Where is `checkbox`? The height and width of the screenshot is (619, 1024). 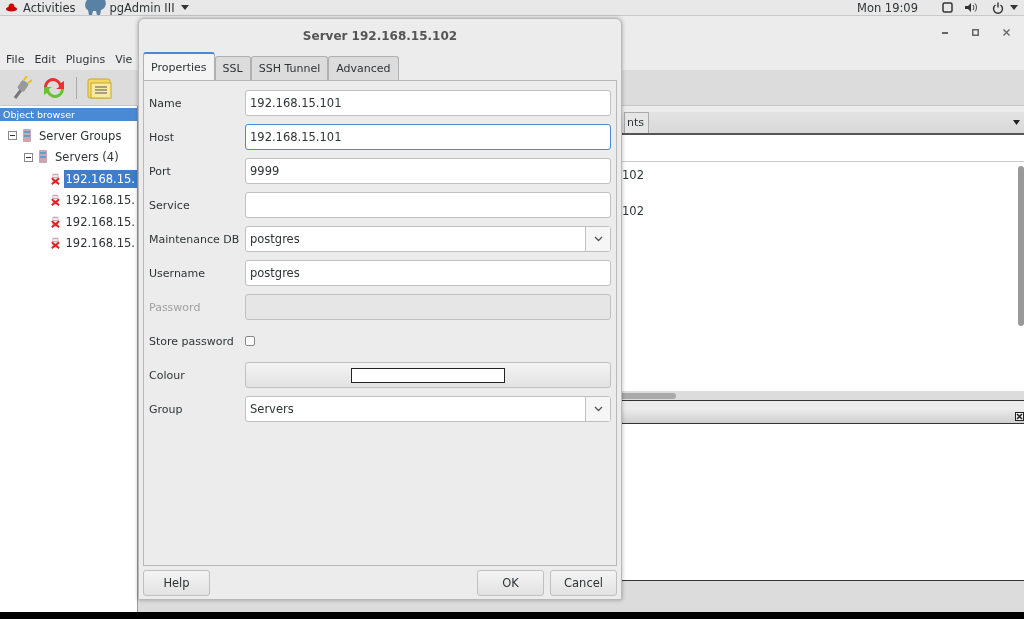
checkbox is located at coordinates (250, 341).